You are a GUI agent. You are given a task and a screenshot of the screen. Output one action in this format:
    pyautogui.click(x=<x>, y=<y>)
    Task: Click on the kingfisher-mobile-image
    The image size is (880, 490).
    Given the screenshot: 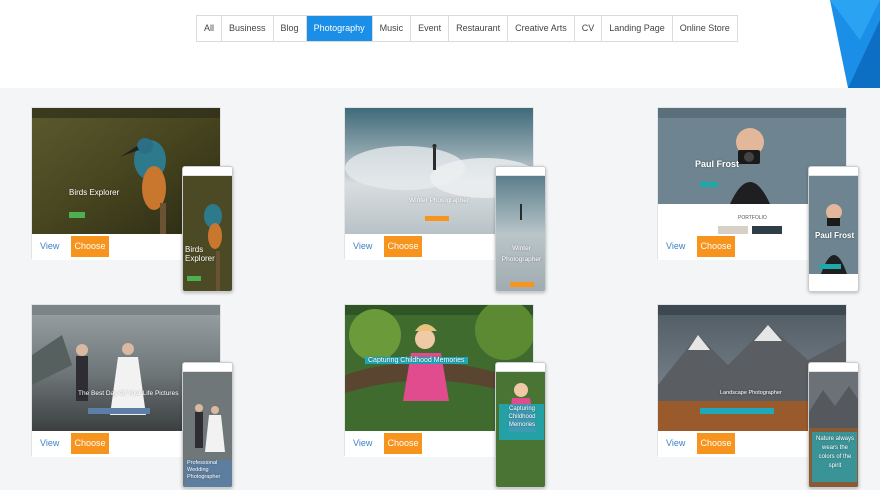 What is the action you would take?
    pyautogui.click(x=207, y=233)
    